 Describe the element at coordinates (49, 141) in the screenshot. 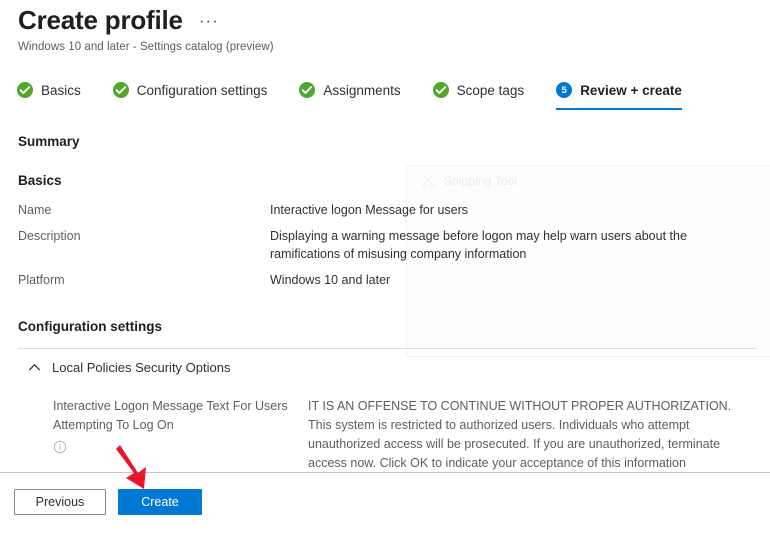

I see `summary-heading: Summary` at that location.